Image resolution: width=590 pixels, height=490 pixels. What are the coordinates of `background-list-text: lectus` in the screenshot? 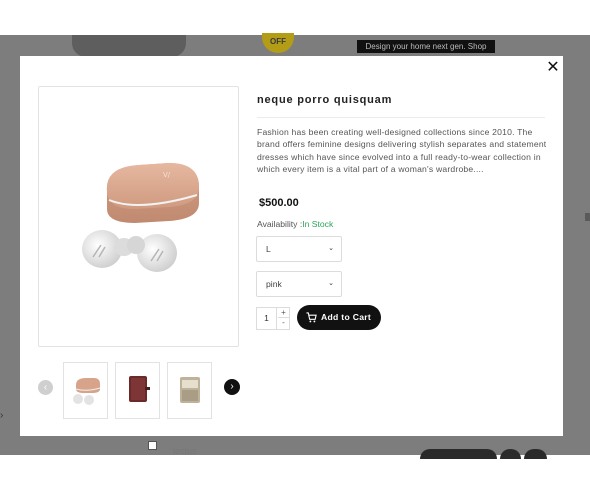 It's located at (185, 451).